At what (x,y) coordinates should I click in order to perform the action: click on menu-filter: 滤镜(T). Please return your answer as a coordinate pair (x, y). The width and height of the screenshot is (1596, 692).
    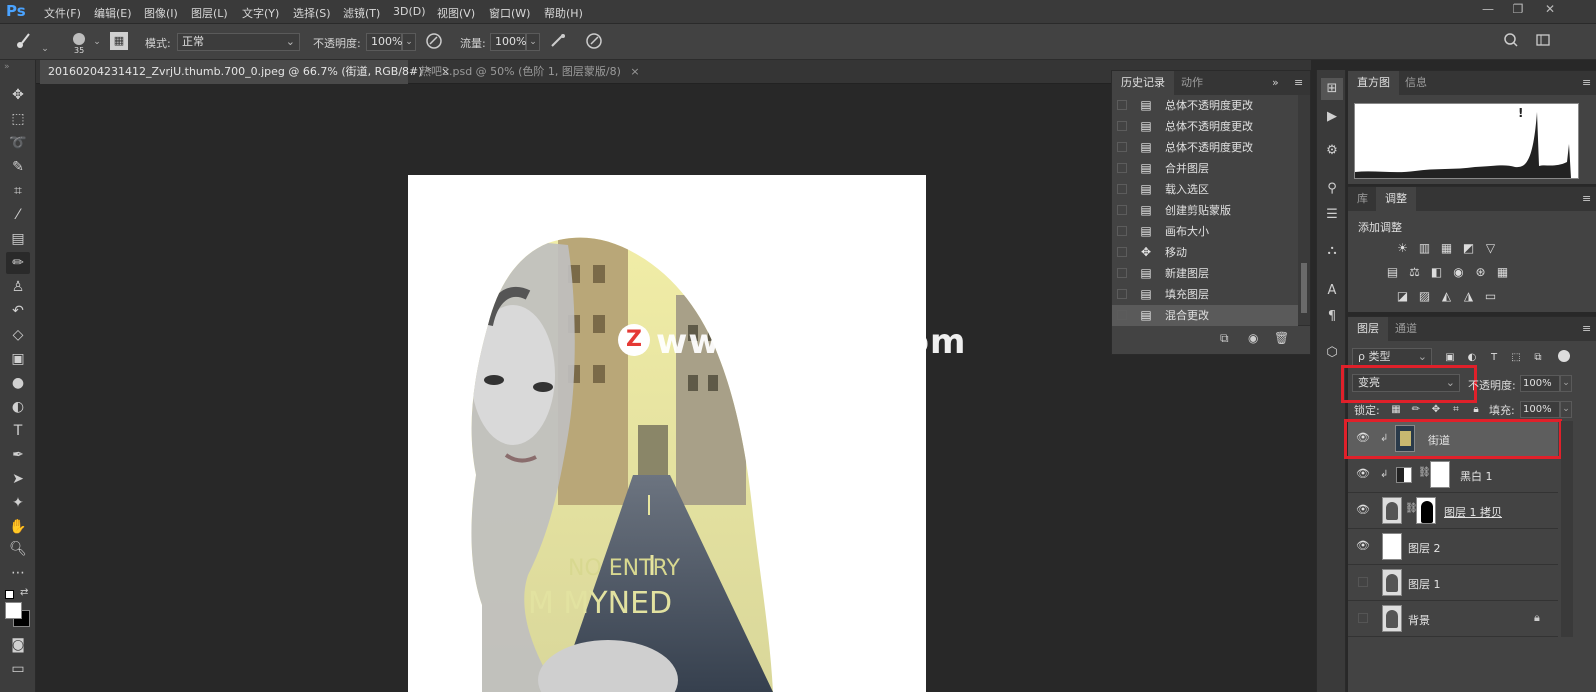
    Looking at the image, I should click on (361, 13).